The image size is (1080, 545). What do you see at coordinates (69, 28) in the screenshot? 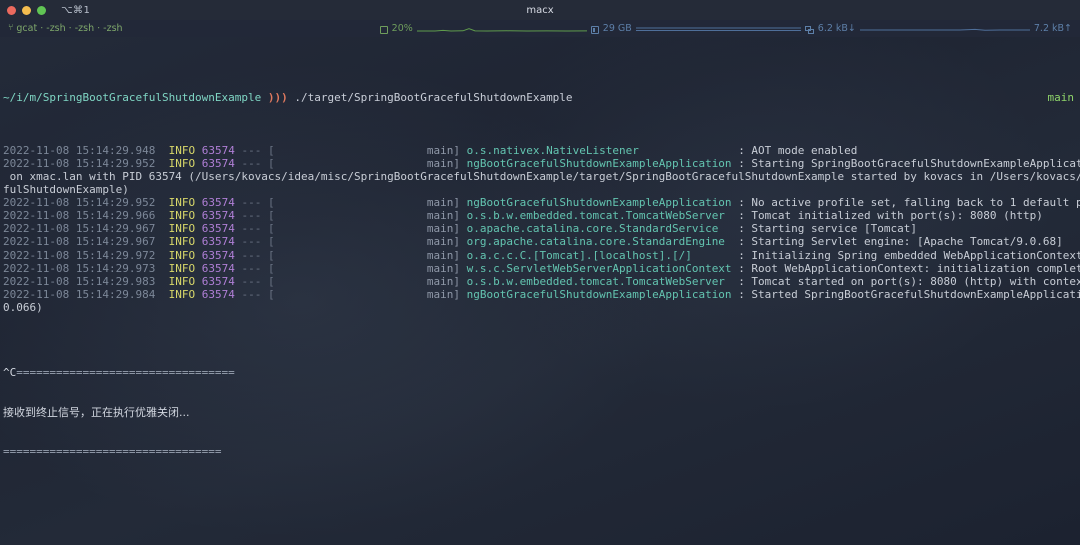
I see `session-tabs-label: gcat ⋅ -zsh ⋅ -zsh ⋅ -zsh` at bounding box center [69, 28].